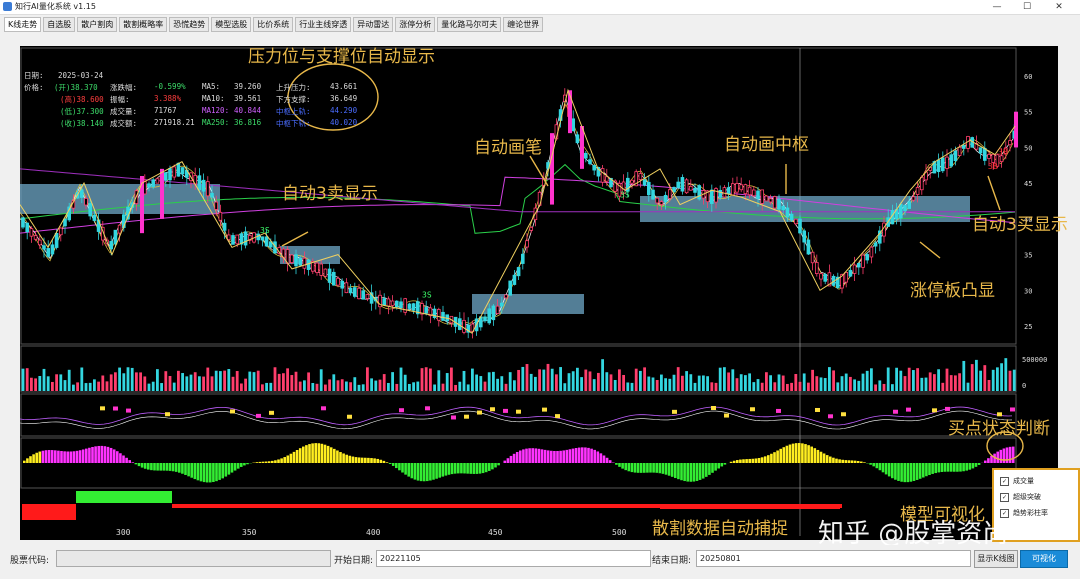 The image size is (1080, 579). What do you see at coordinates (1017, 481) in the screenshot?
I see `legend-item-volume: ✓ 成交量` at bounding box center [1017, 481].